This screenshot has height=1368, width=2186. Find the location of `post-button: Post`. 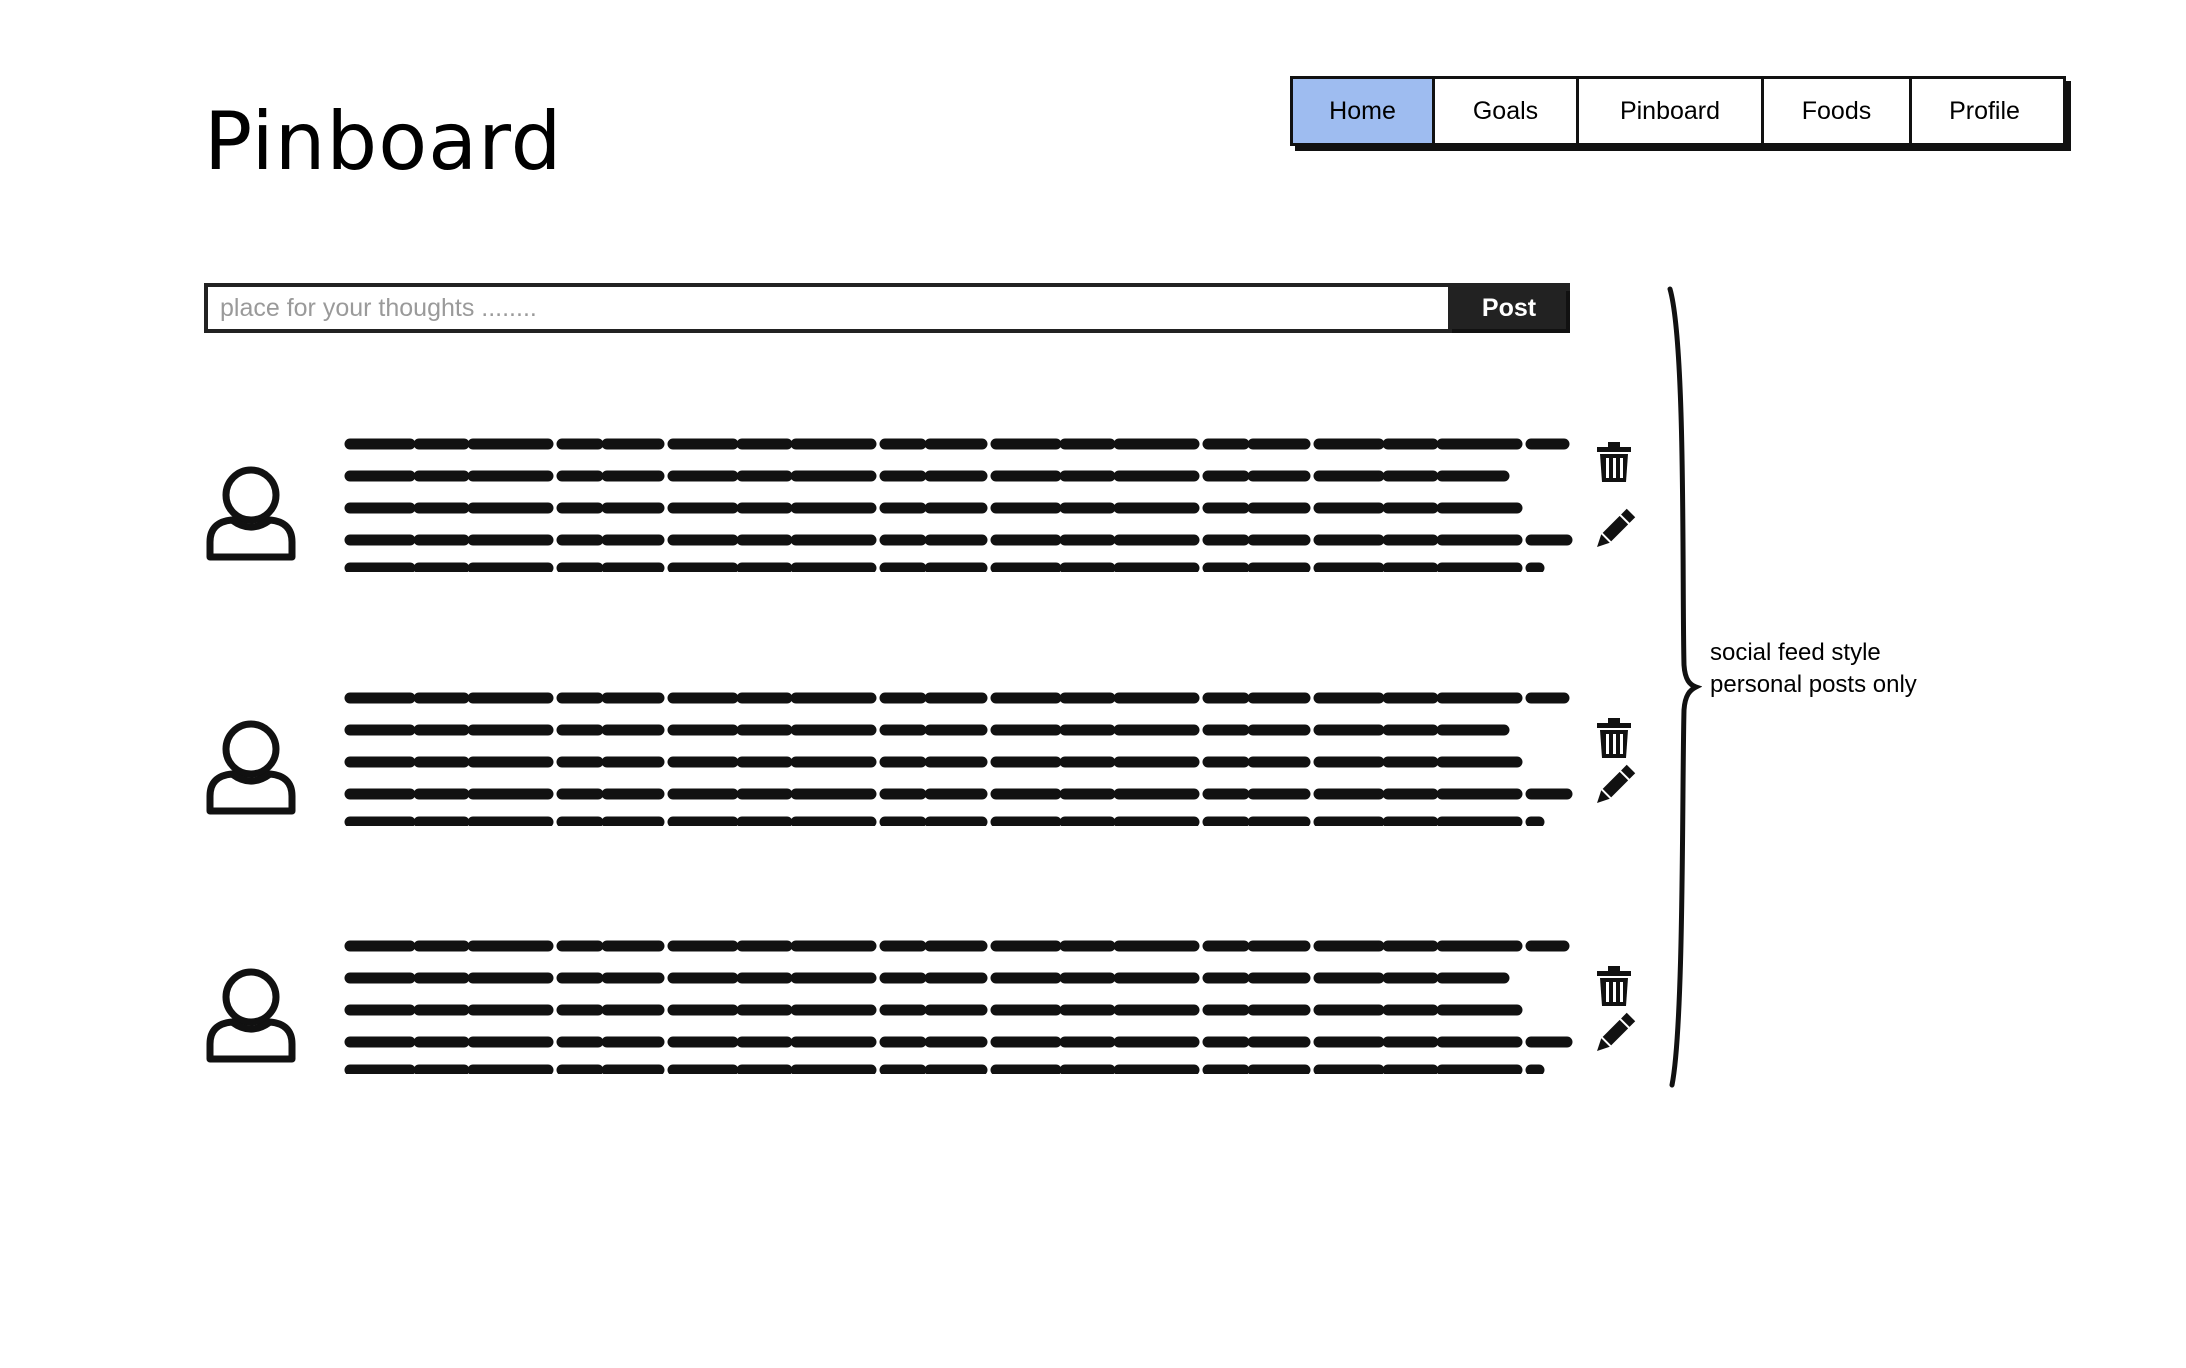

post-button: Post is located at coordinates (1507, 308).